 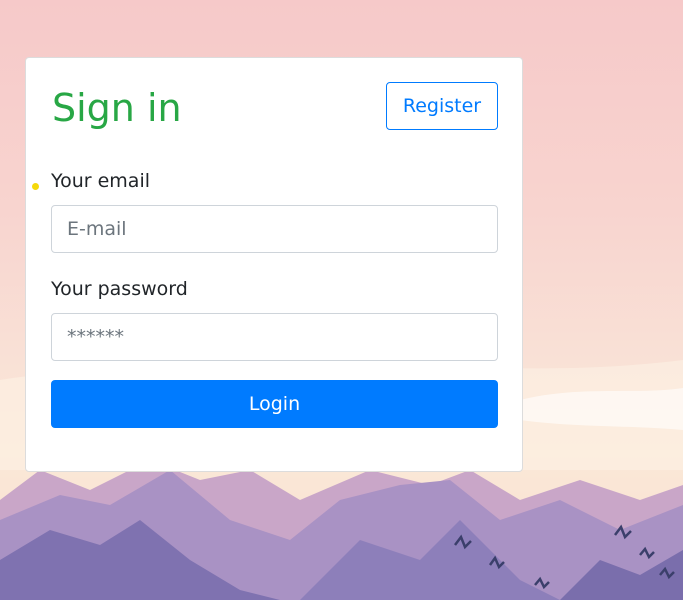 I want to click on email-label: Your email, so click(x=100, y=181).